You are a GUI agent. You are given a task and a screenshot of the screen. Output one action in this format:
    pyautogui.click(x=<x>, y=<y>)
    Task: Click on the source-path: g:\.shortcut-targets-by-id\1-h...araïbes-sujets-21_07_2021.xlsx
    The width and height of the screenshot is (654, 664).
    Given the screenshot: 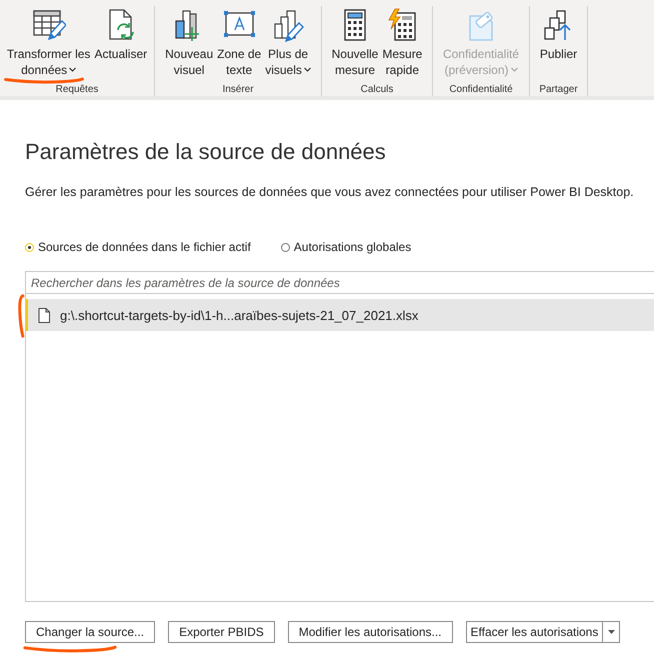 What is the action you would take?
    pyautogui.click(x=239, y=315)
    